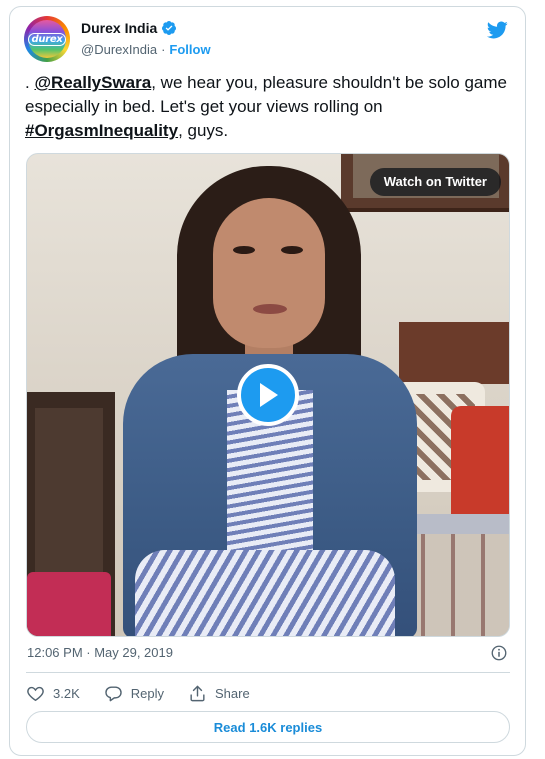 This screenshot has height=759, width=545. I want to click on share-icon, so click(197, 693).